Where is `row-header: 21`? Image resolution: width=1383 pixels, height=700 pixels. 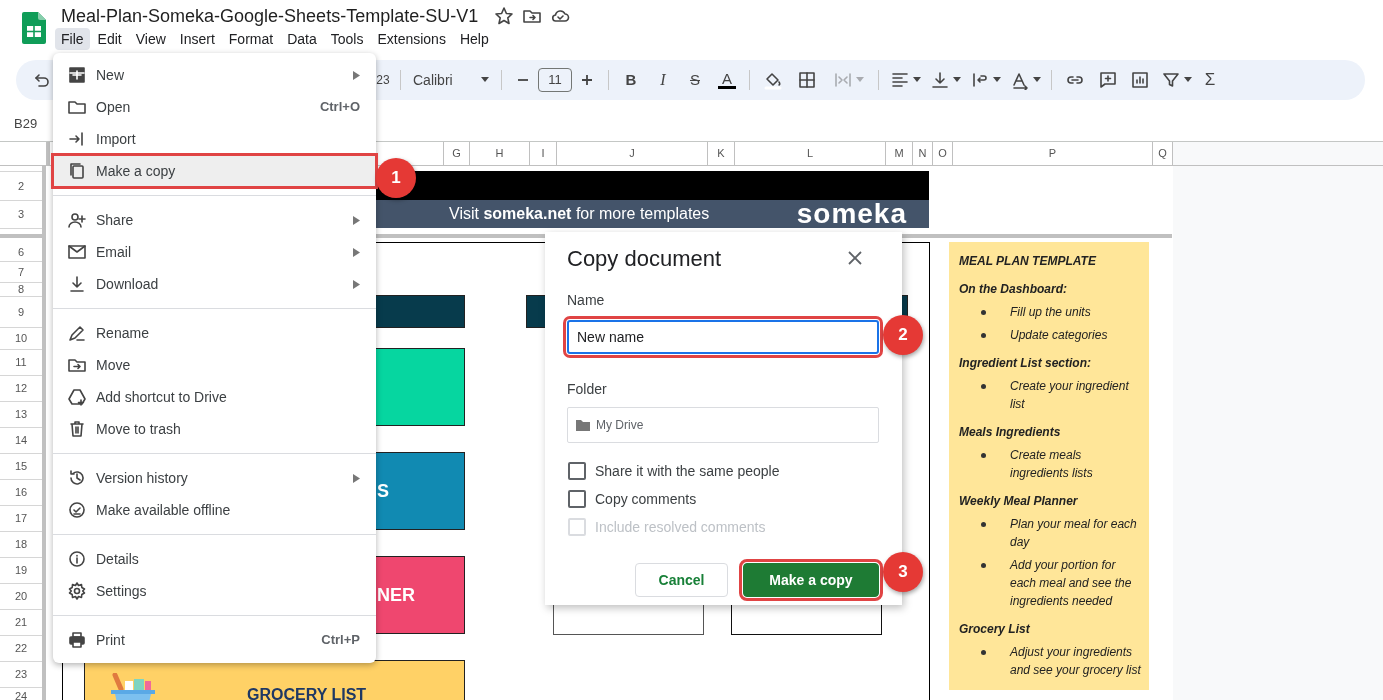 row-header: 21 is located at coordinates (21, 623).